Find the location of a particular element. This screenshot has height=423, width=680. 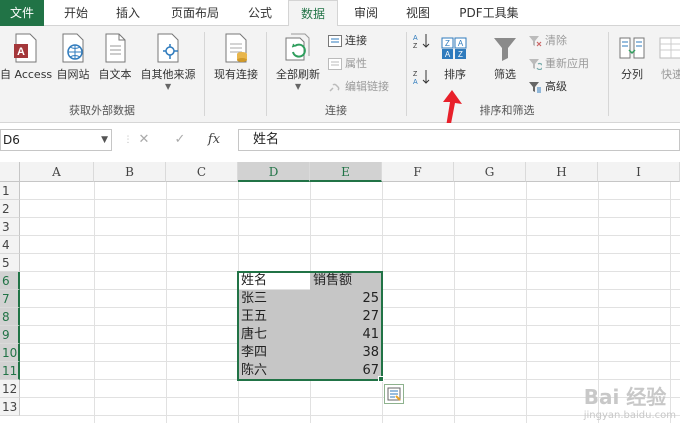

flash-fill-icon is located at coordinates (669, 48).